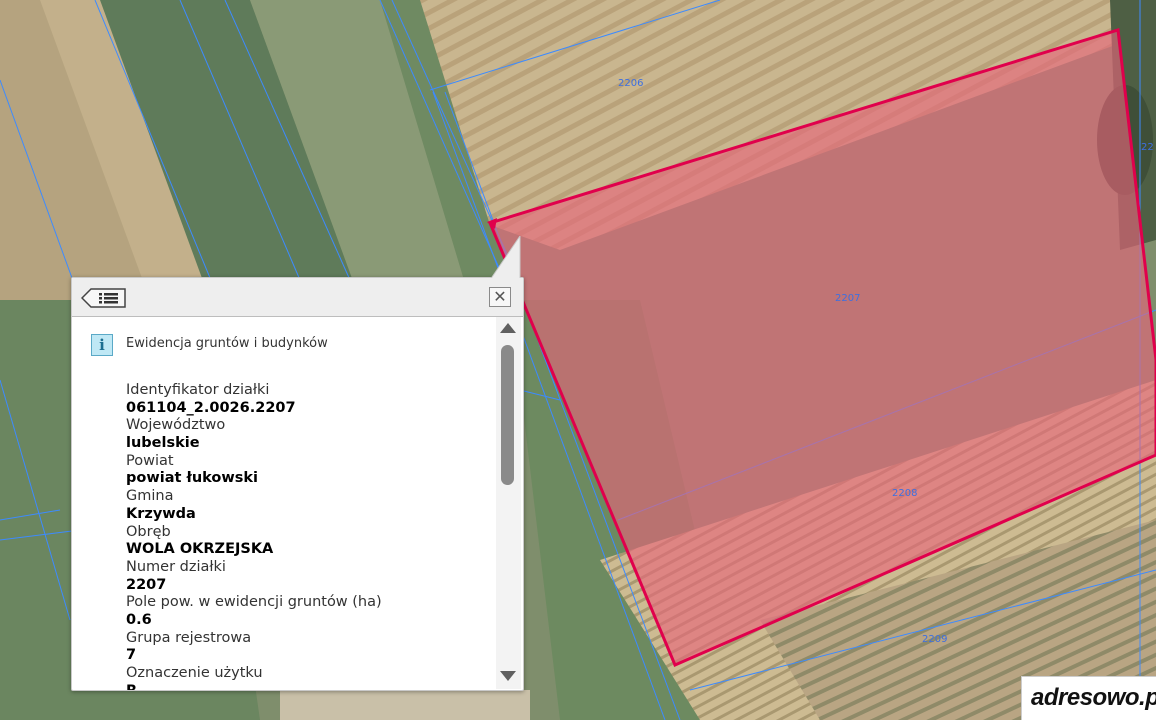 The image size is (1156, 720). Describe the element at coordinates (146, 584) in the screenshot. I see `field-value-parcel-number: 2207` at that location.